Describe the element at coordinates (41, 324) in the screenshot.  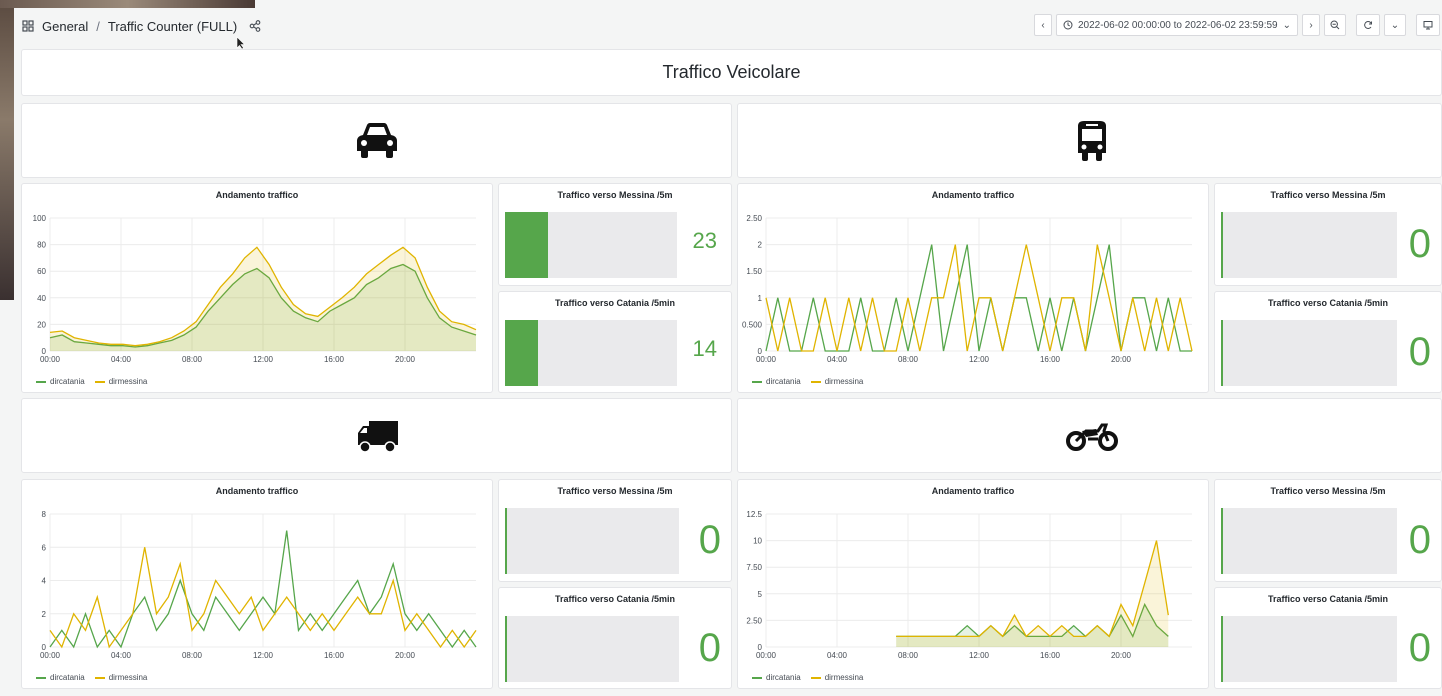
I see `y-tick-label: 20` at that location.